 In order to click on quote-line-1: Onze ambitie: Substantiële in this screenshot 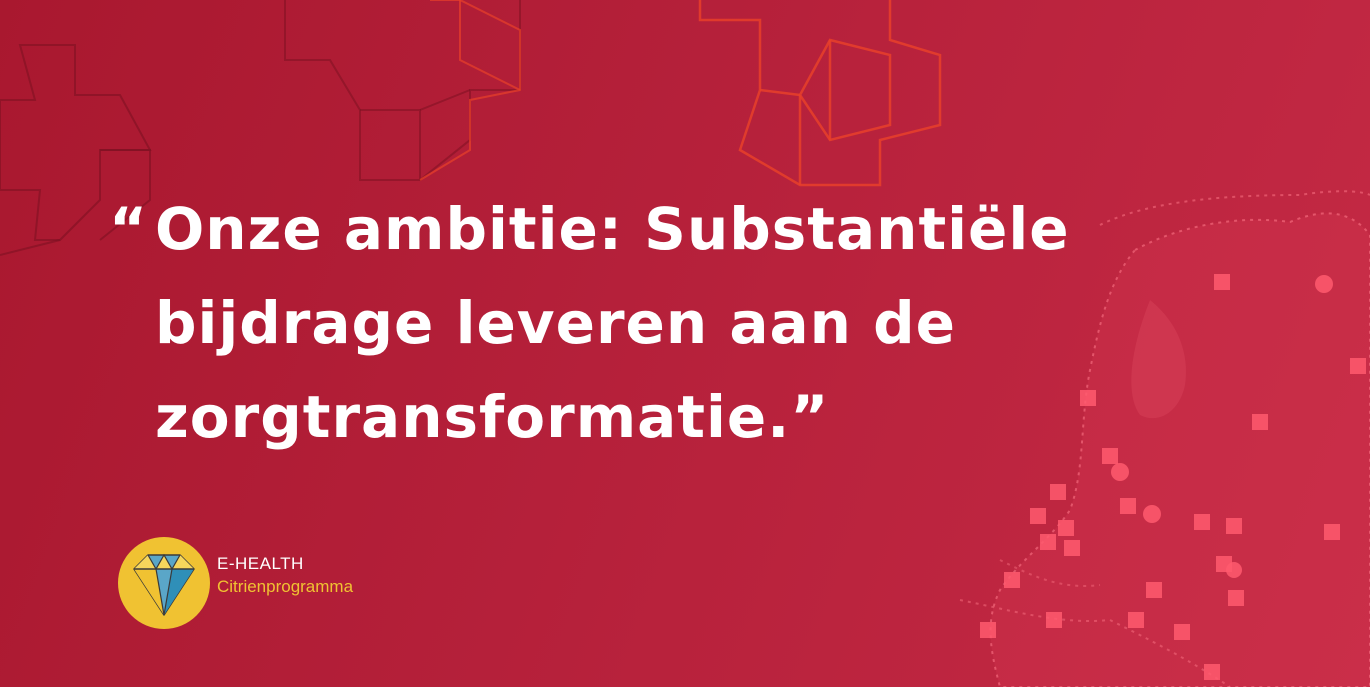, I will do `click(612, 229)`.